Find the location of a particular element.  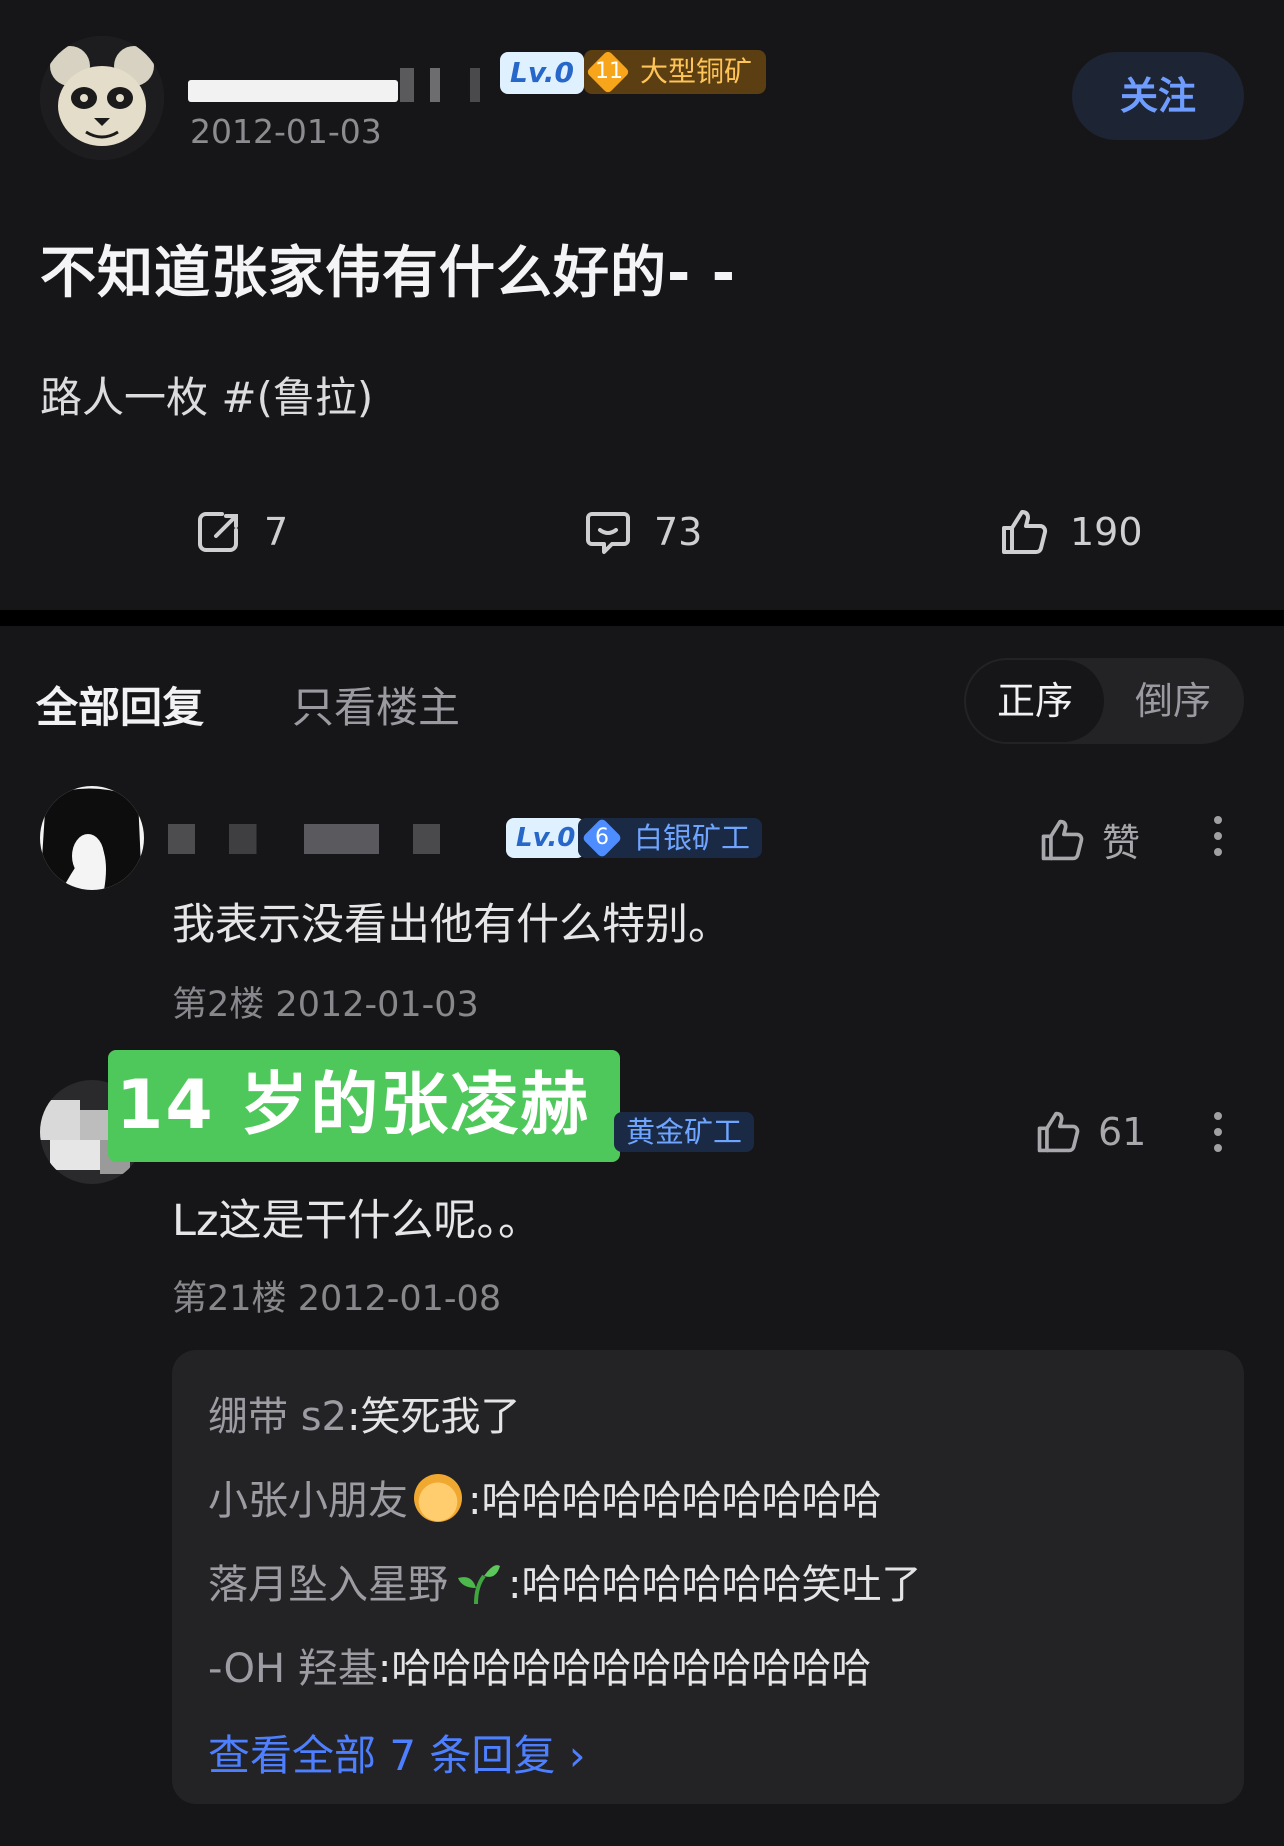

overlay-caption: 14 岁的张凌赫 is located at coordinates (364, 1106).